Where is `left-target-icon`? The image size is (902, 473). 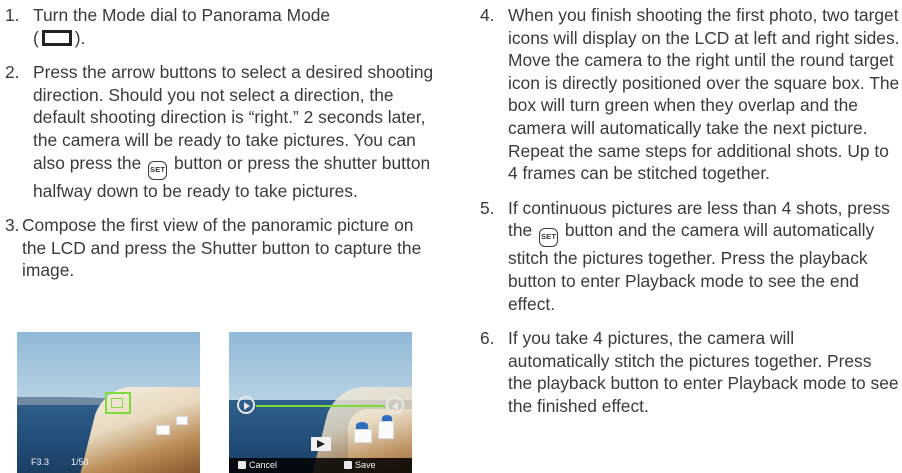
left-target-icon is located at coordinates (246, 405).